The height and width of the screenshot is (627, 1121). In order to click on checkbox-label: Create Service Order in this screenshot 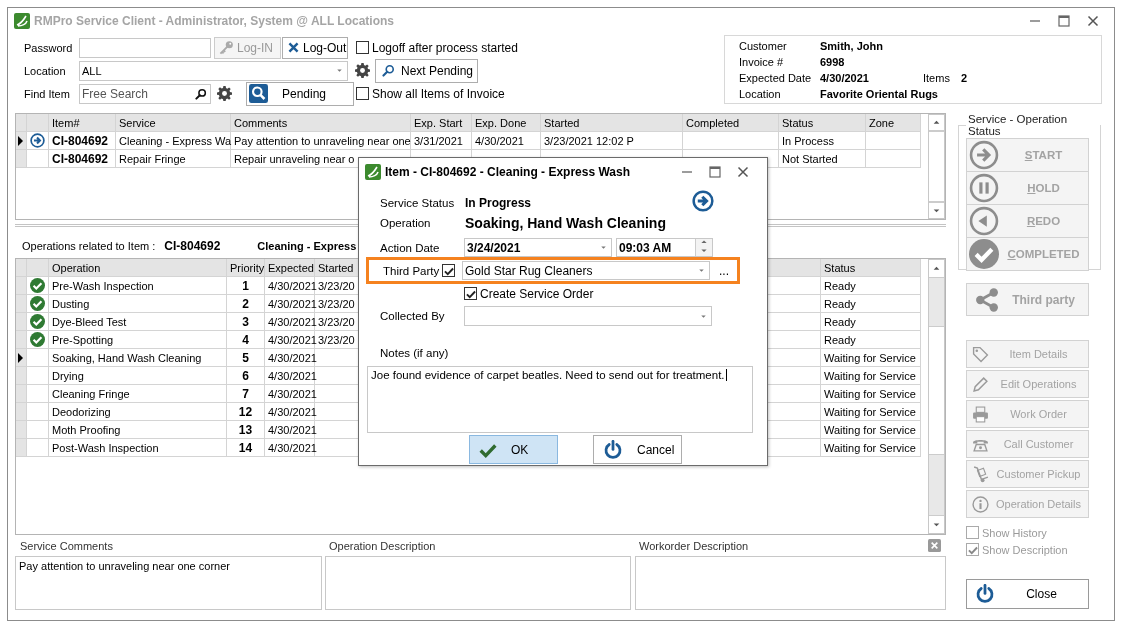, I will do `click(537, 293)`.